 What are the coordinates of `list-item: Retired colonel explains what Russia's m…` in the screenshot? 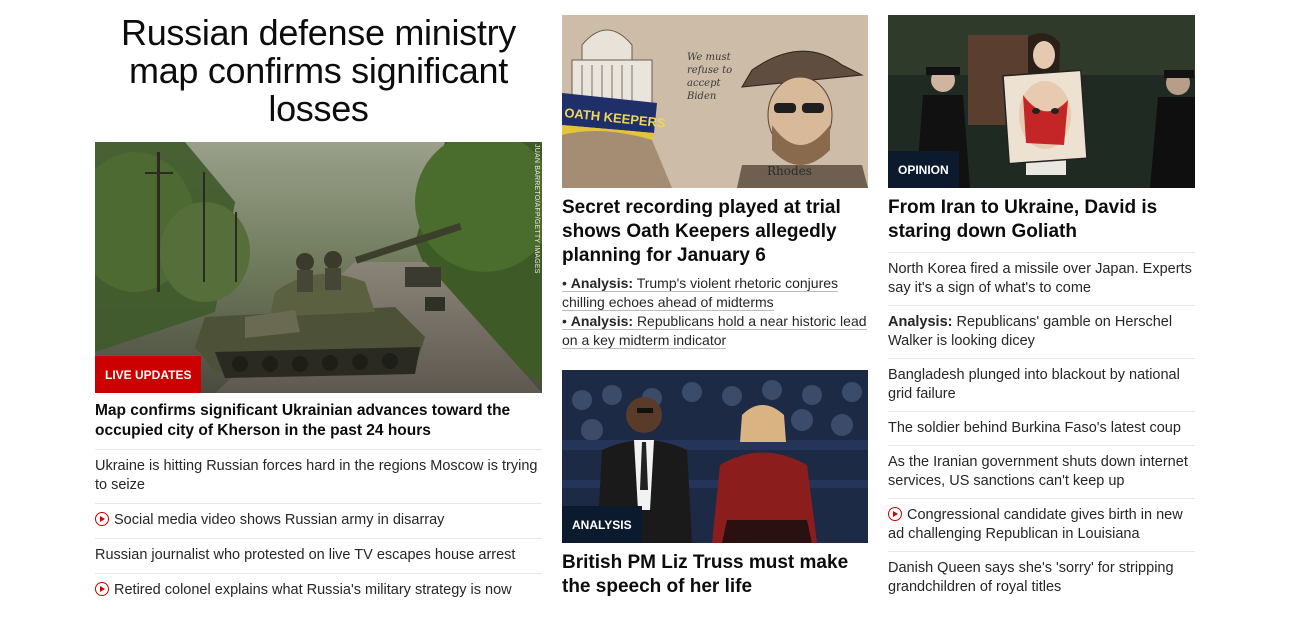 It's located at (318, 591).